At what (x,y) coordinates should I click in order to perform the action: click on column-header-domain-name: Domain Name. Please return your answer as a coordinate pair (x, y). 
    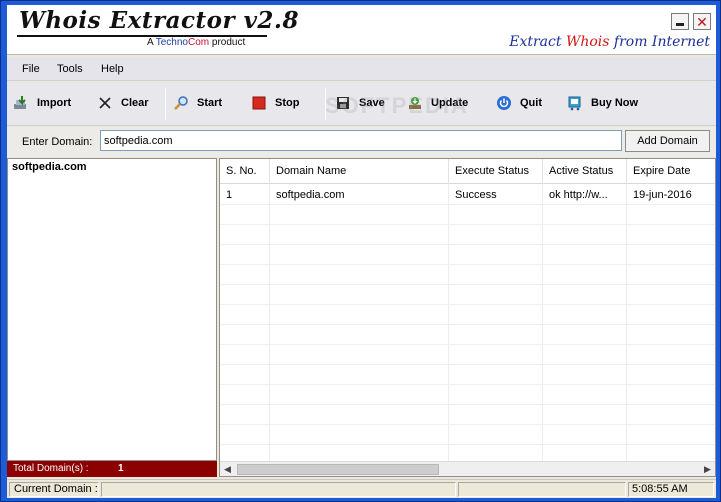
    Looking at the image, I should click on (359, 171).